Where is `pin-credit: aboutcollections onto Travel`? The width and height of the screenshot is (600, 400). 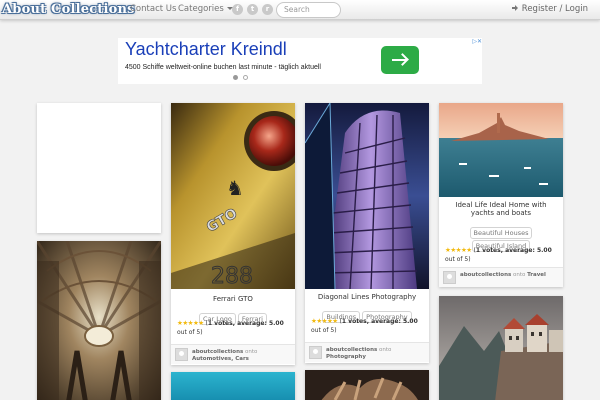 pin-credit: aboutcollections onto Travel is located at coordinates (510, 275).